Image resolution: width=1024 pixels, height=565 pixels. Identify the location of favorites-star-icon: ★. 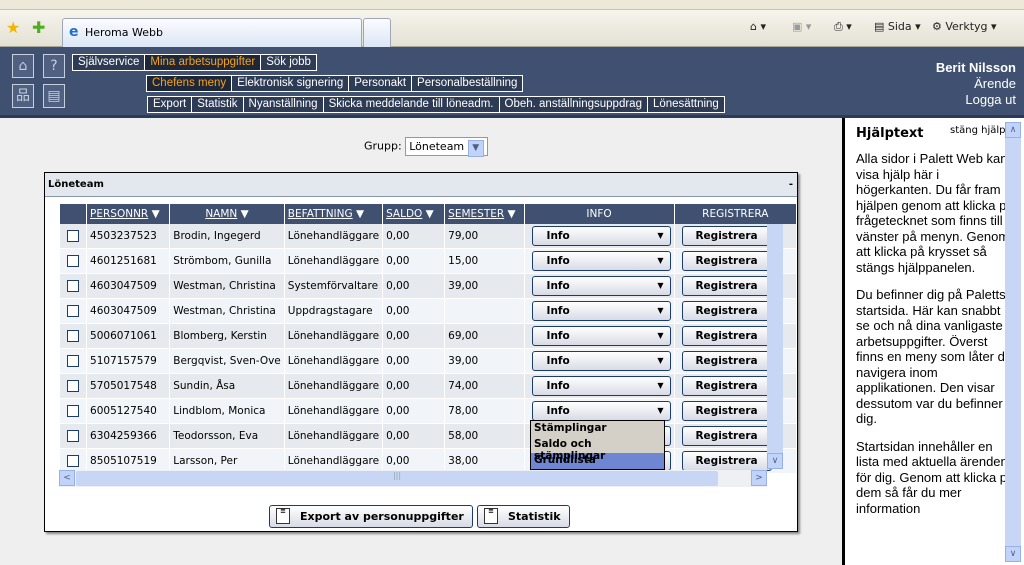
(13, 27).